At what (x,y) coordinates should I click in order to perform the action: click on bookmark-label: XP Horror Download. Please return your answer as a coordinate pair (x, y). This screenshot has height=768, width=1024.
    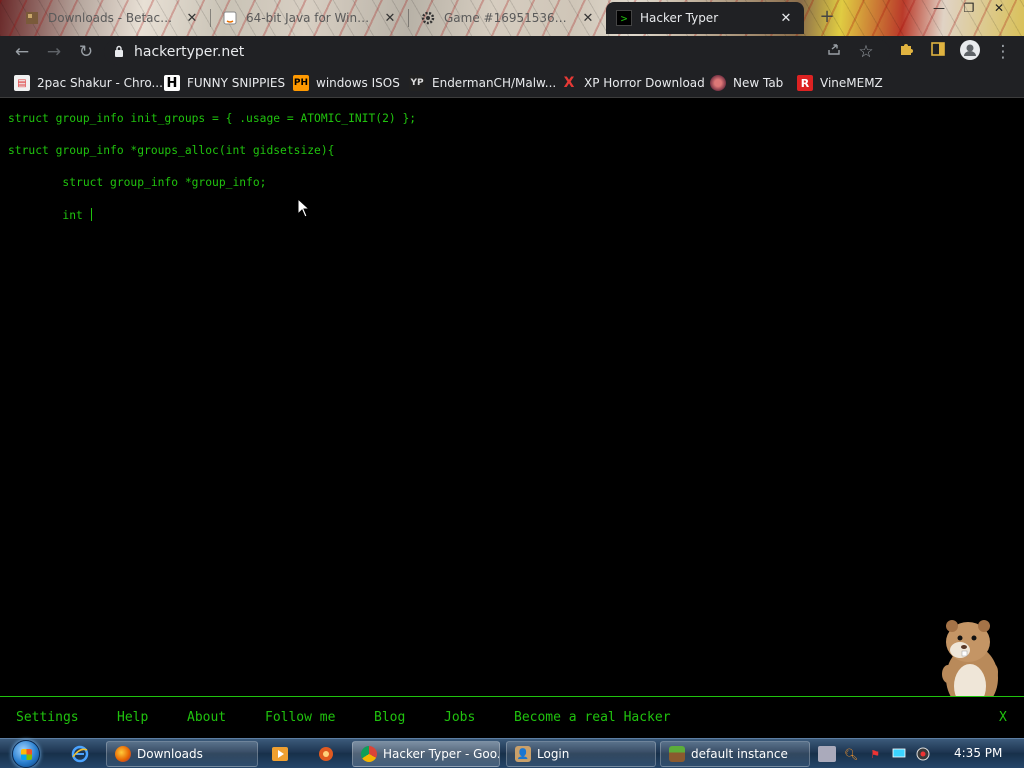
    Looking at the image, I should click on (644, 83).